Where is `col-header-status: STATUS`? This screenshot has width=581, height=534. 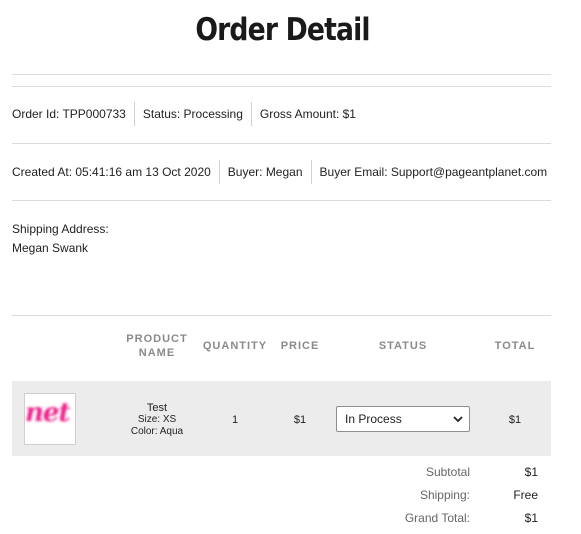 col-header-status: STATUS is located at coordinates (403, 346).